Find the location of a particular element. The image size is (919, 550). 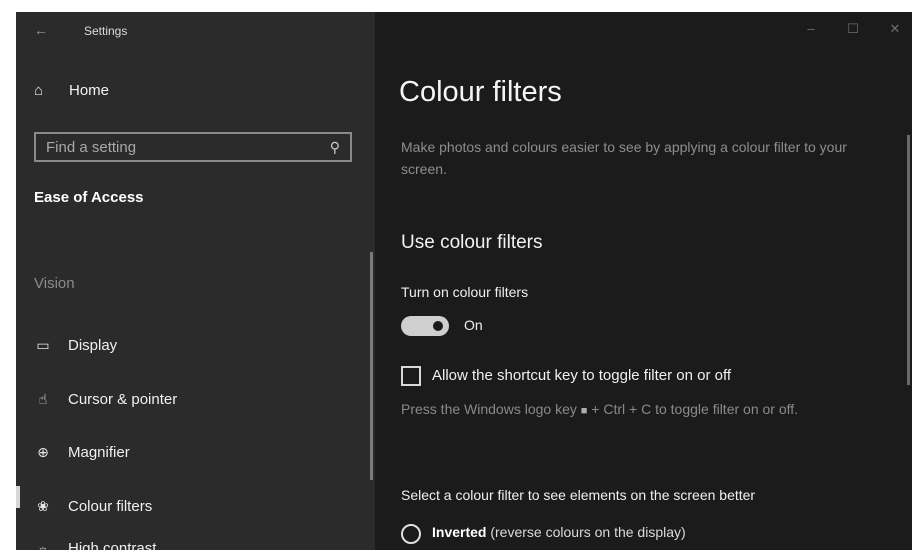

toggle-state-text: On is located at coordinates (473, 325).